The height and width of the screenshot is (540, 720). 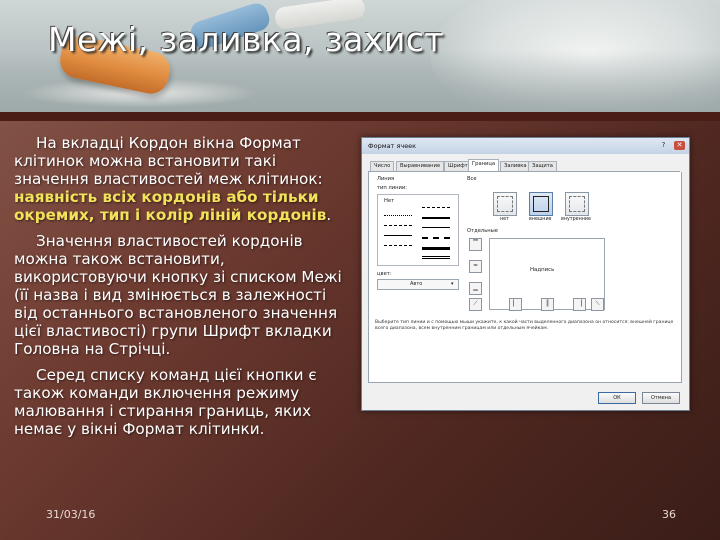 I want to click on dialog-title: Формат ячеек, so click(x=392, y=146).